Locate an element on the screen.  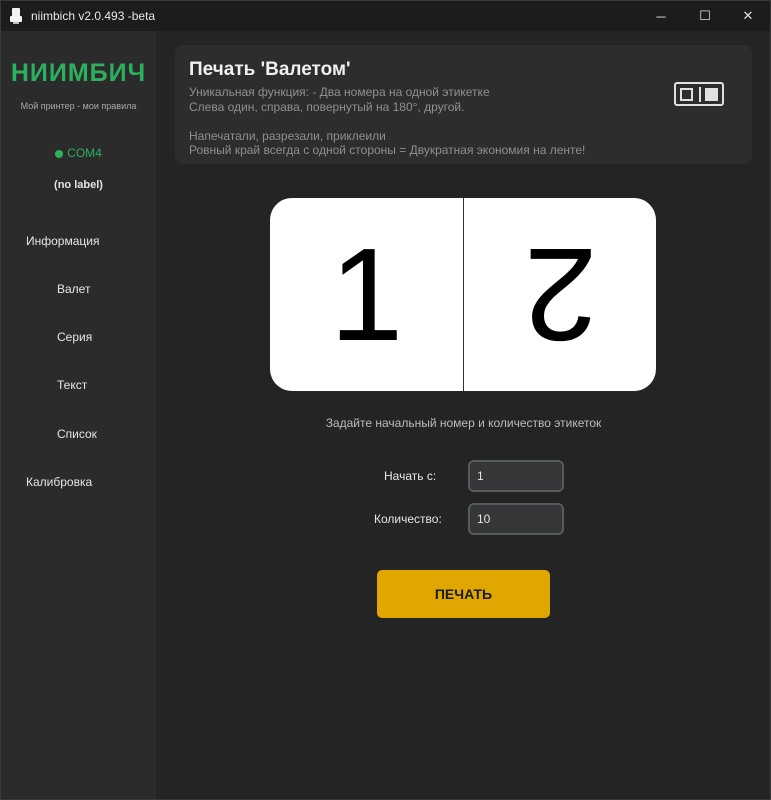
label-left-number: 1 is located at coordinates (366, 294).